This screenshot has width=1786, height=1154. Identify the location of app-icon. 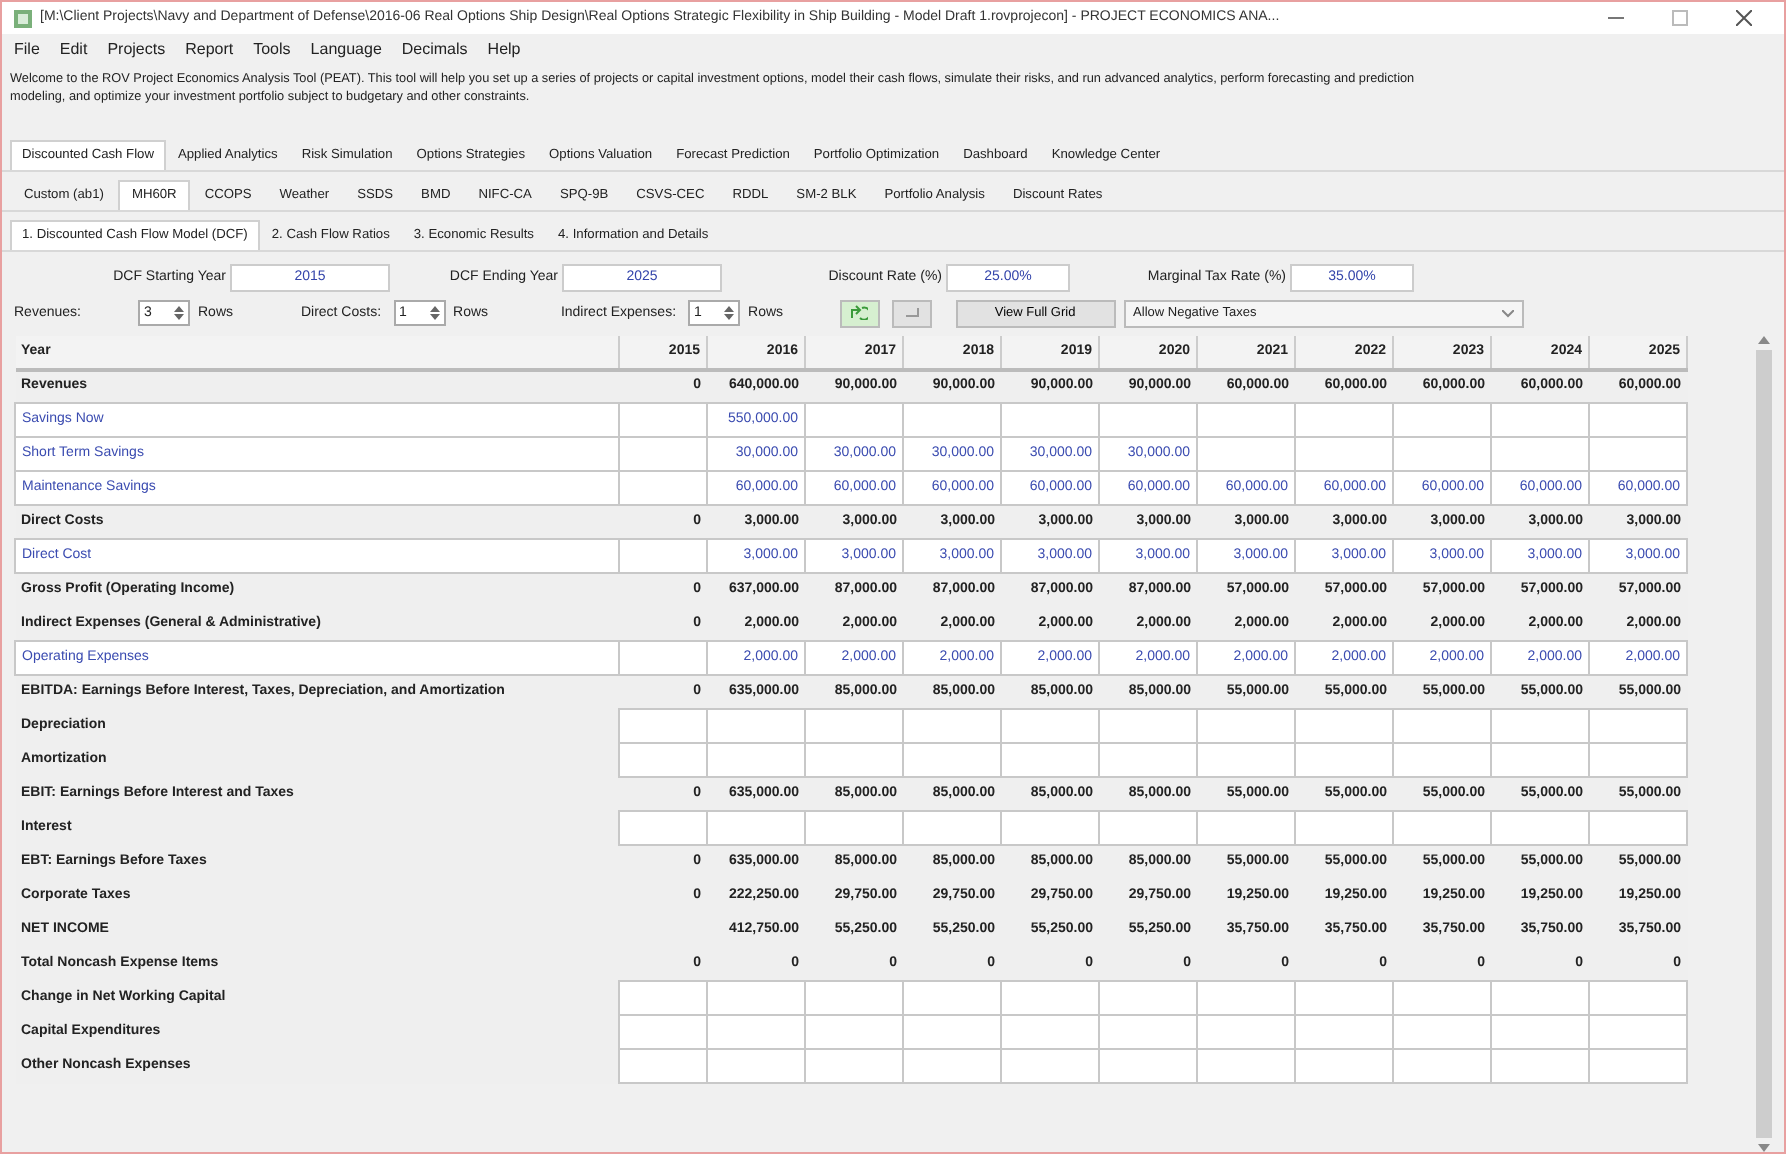
(23, 18).